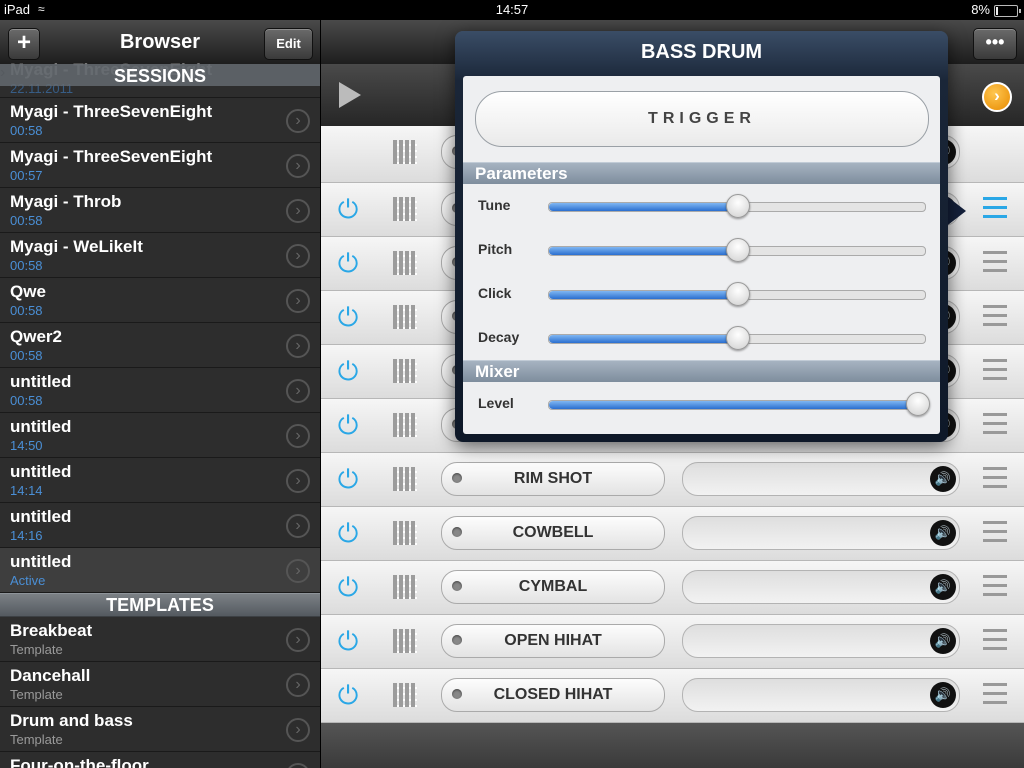 Image resolution: width=1024 pixels, height=768 pixels. I want to click on list-item: untitled 14:50 ›, so click(160, 435).